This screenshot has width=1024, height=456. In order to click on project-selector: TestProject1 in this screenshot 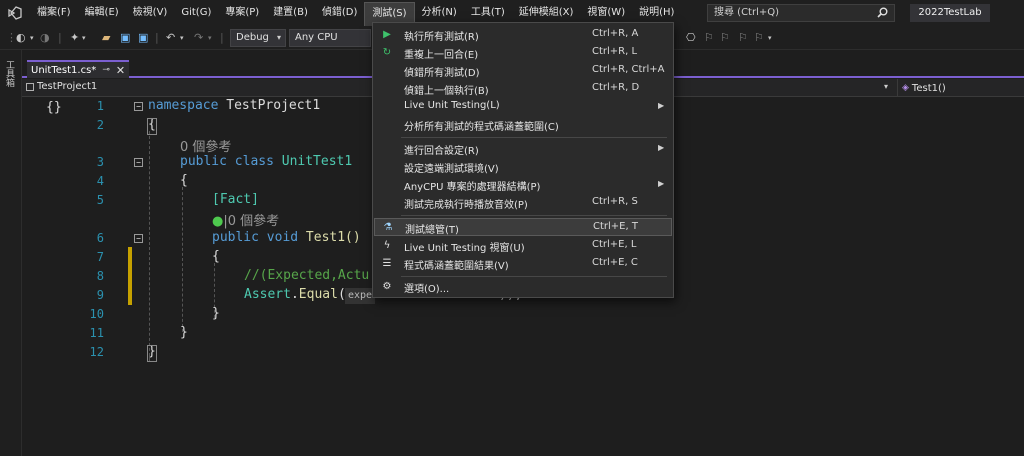, I will do `click(61, 86)`.